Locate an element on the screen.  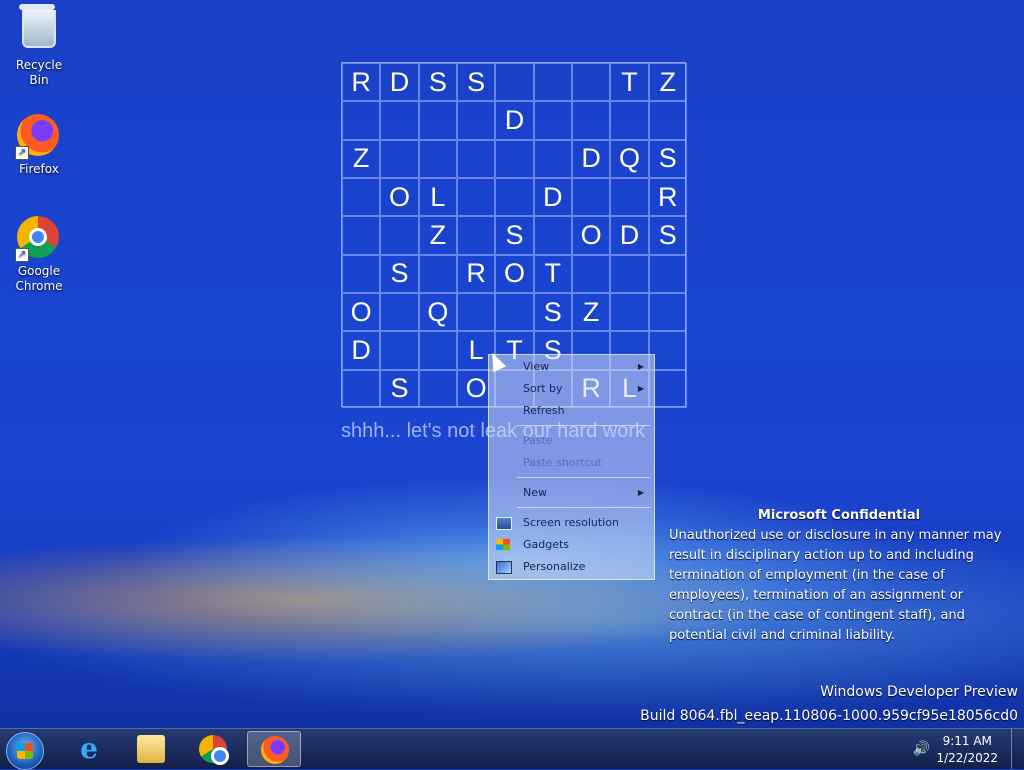
menu-item-gadgets: Gadgets is located at coordinates (546, 544).